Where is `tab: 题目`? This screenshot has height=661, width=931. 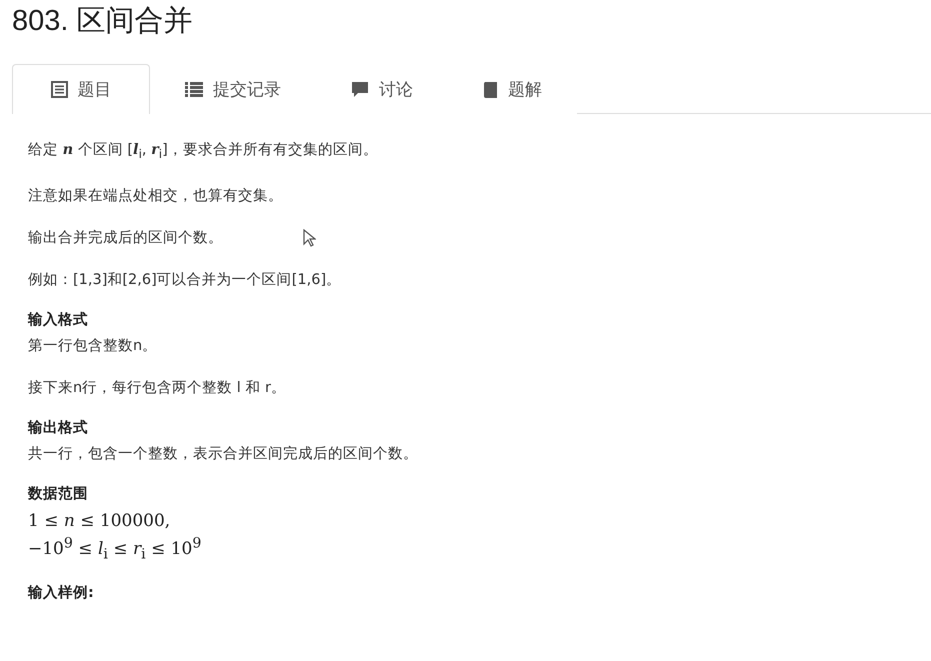 tab: 题目 is located at coordinates (81, 89).